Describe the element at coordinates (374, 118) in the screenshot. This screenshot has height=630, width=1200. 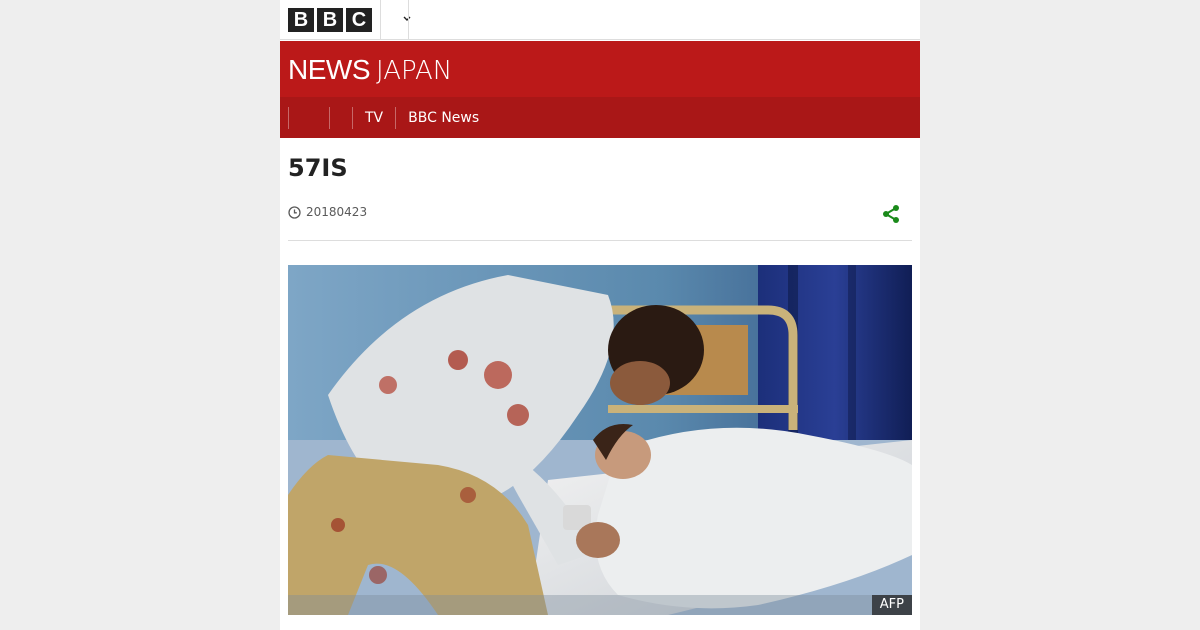
I see `nav-item-tv: TV` at that location.